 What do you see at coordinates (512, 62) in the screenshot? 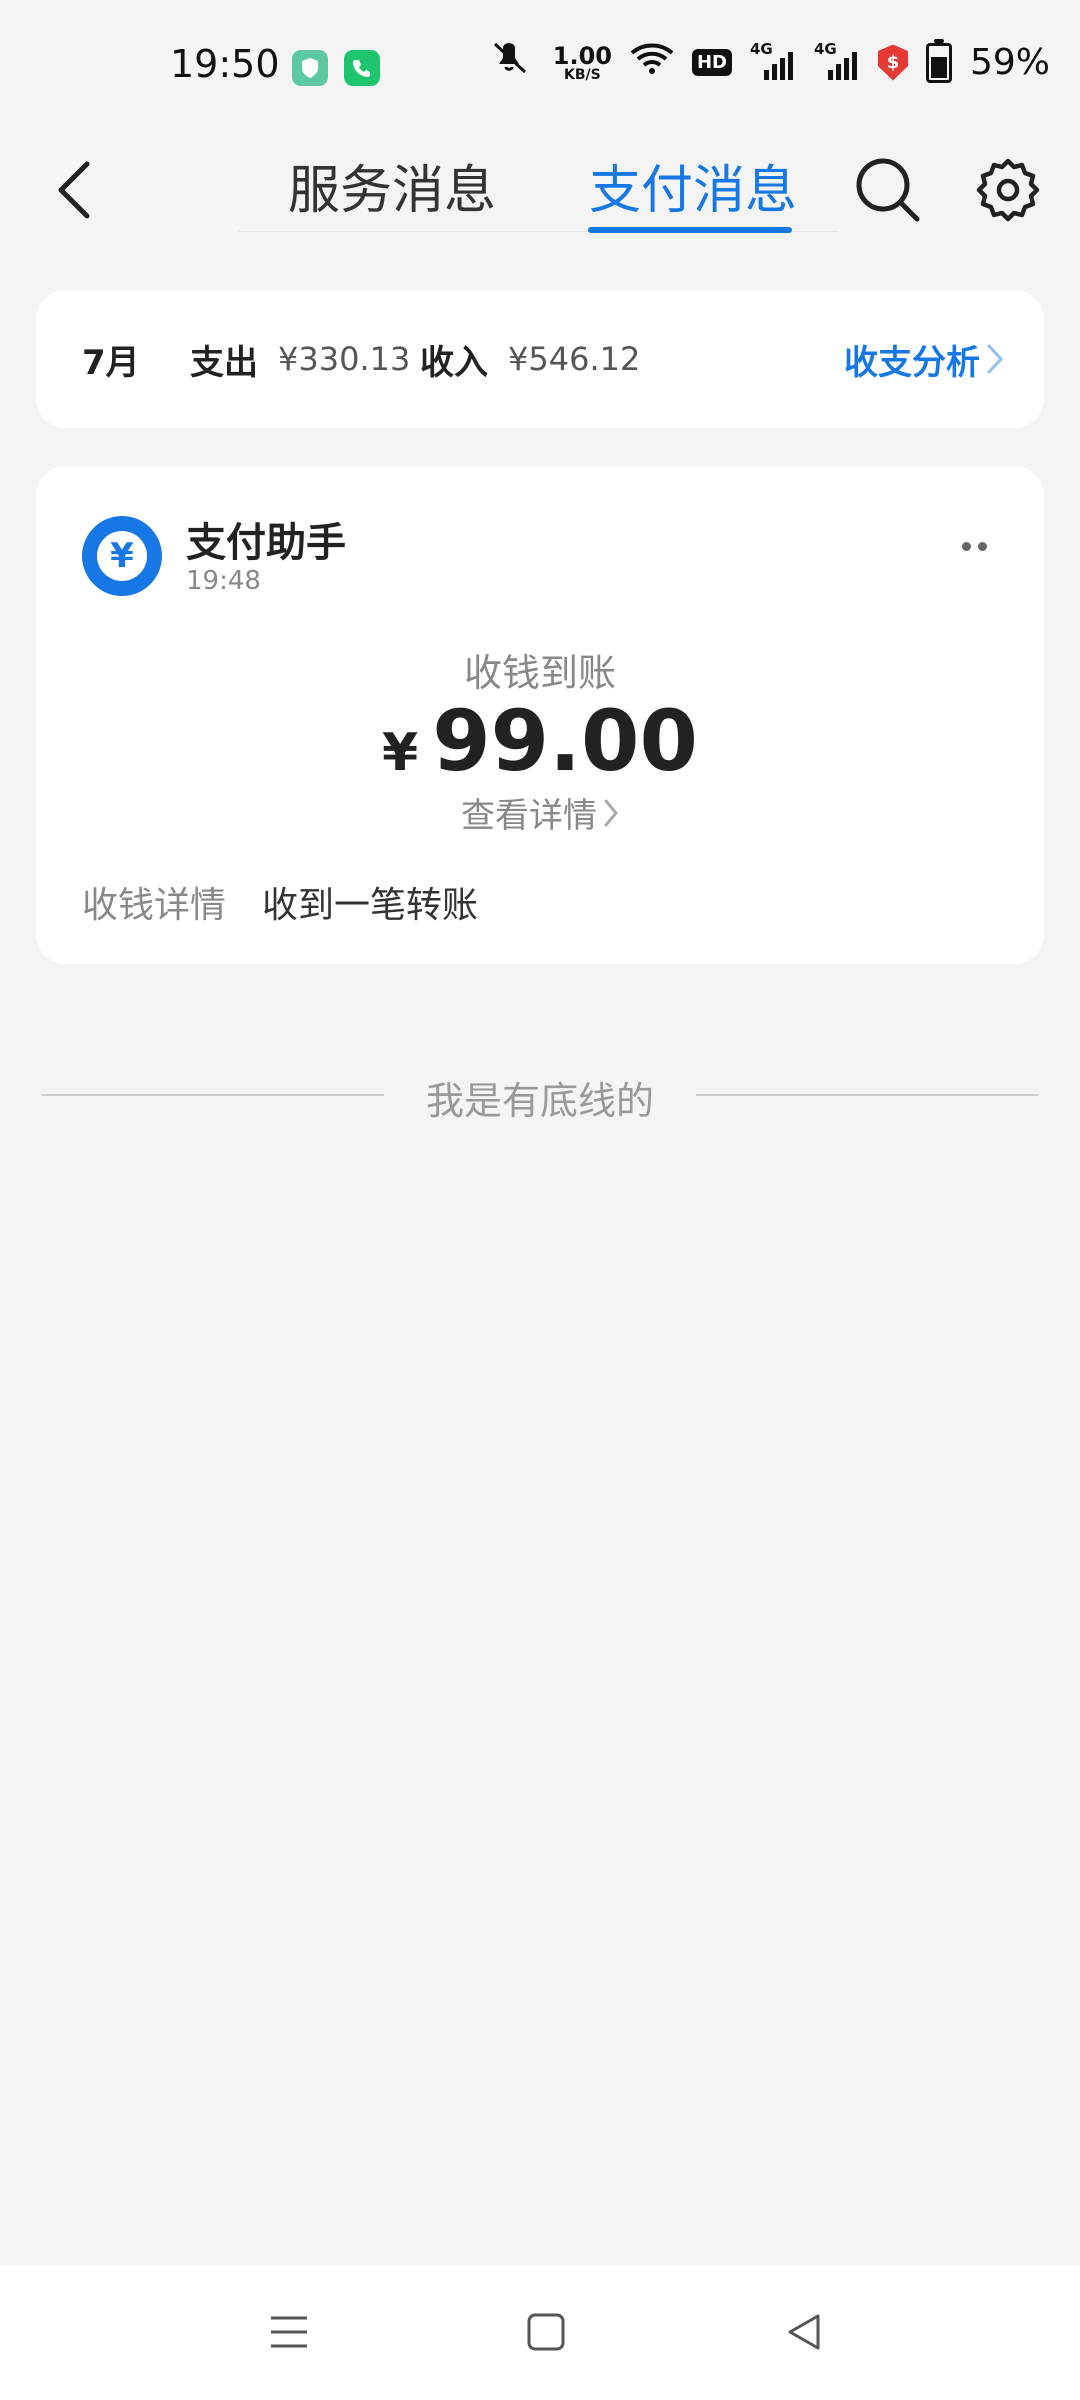
I see `mute-icon` at bounding box center [512, 62].